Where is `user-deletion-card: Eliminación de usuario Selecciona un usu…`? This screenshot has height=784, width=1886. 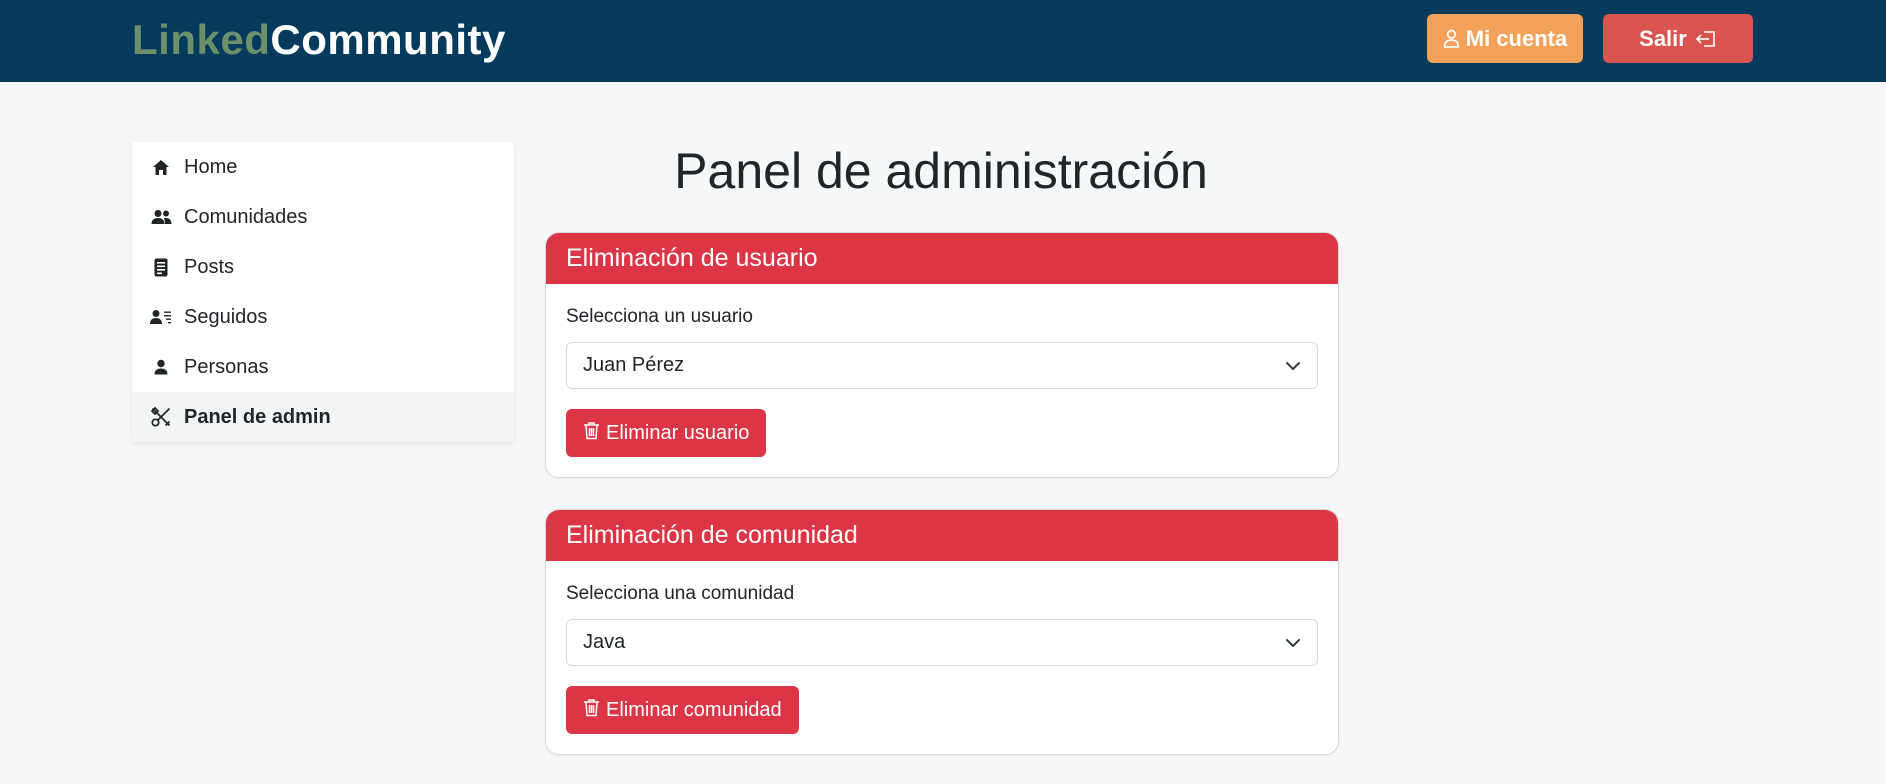 user-deletion-card: Eliminación de usuario Selecciona un usu… is located at coordinates (942, 355).